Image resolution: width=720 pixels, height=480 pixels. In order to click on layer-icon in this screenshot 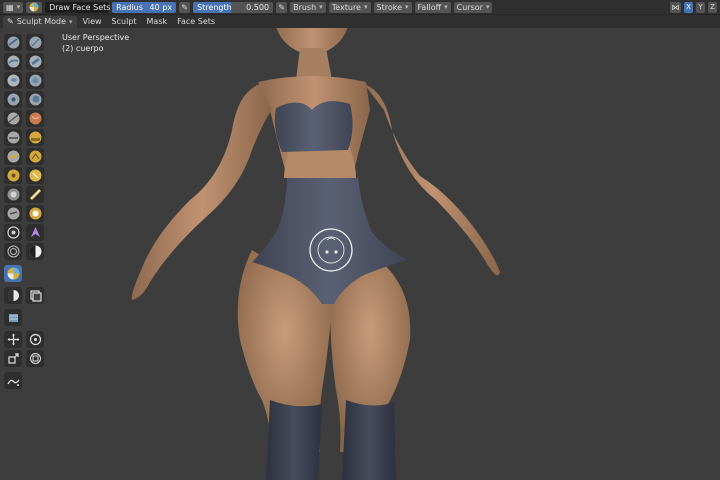, I will do `click(35, 80)`.